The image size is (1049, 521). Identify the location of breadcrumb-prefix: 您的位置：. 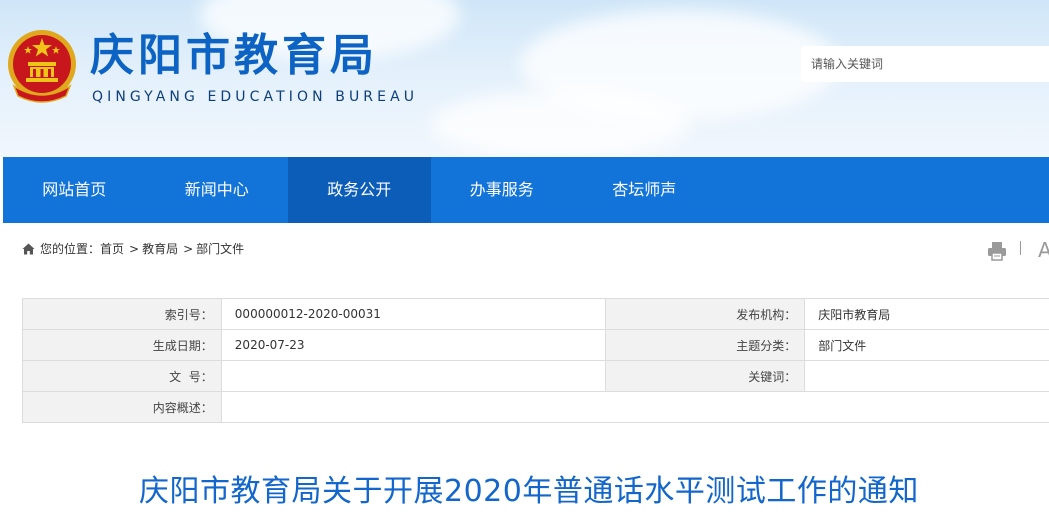
(70, 249).